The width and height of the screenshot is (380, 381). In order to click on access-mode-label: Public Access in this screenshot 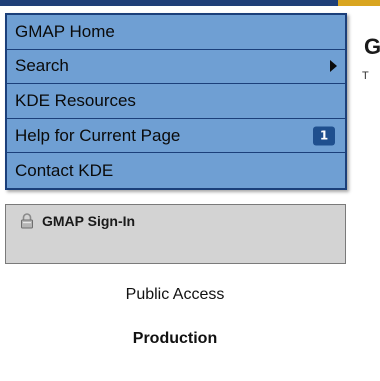, I will do `click(175, 294)`.